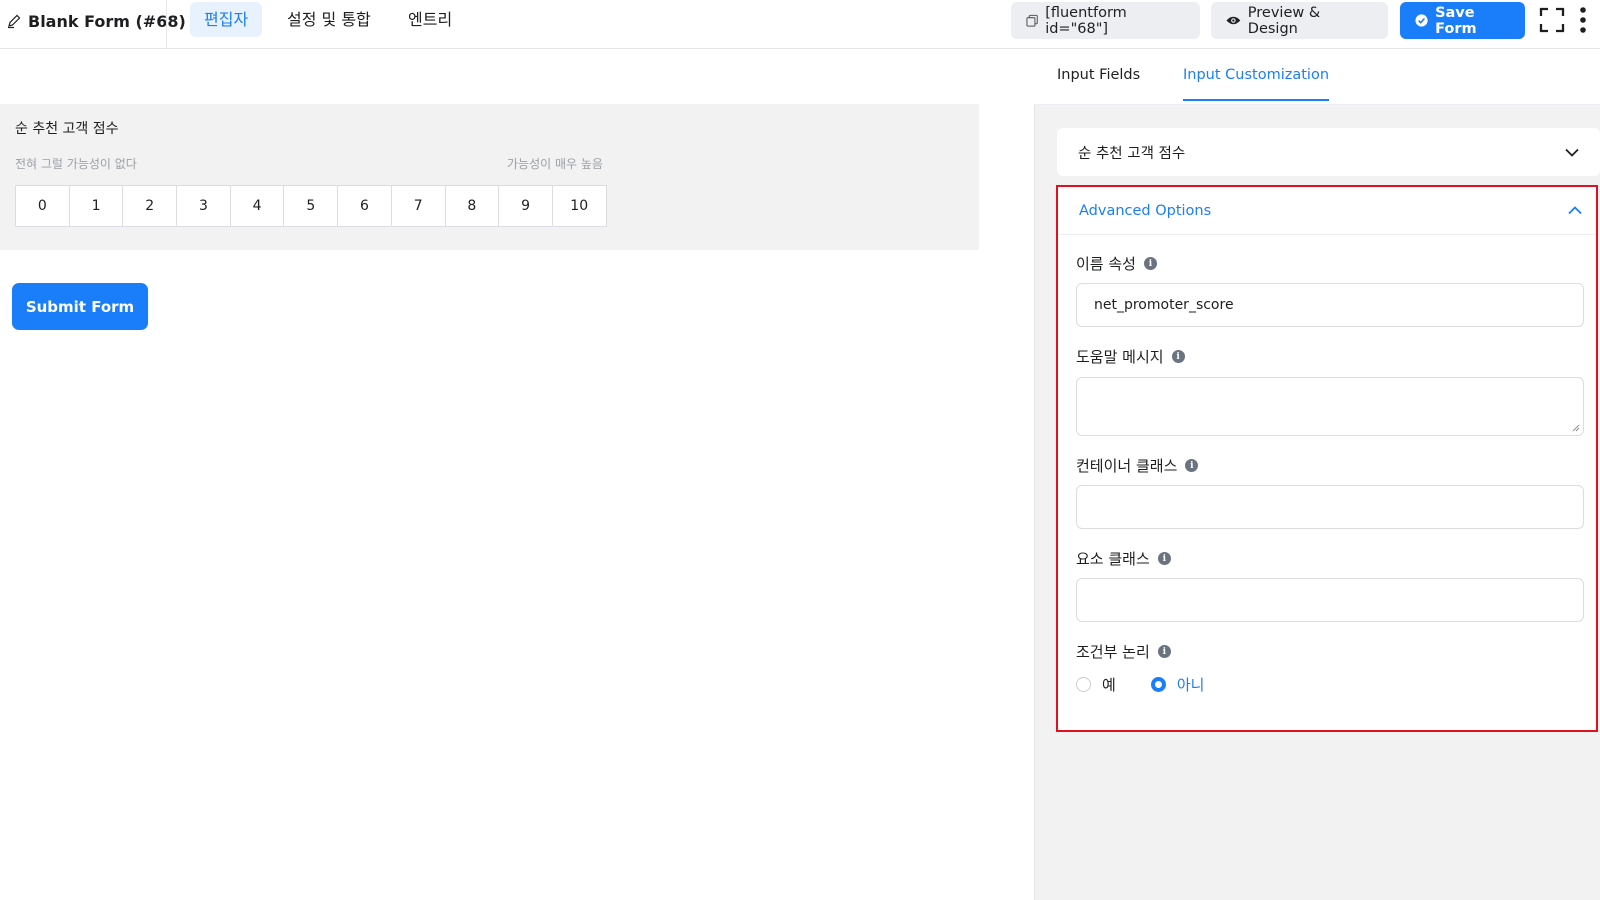 Image resolution: width=1600 pixels, height=900 pixels. I want to click on help-message-textarea, so click(1330, 406).